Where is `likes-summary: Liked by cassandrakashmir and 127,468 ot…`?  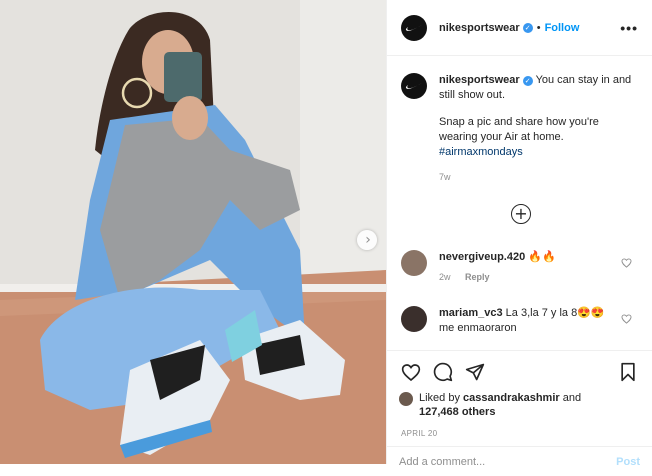
likes-summary: Liked by cassandrakashmir and 127,468 ot… is located at coordinates (519, 405).